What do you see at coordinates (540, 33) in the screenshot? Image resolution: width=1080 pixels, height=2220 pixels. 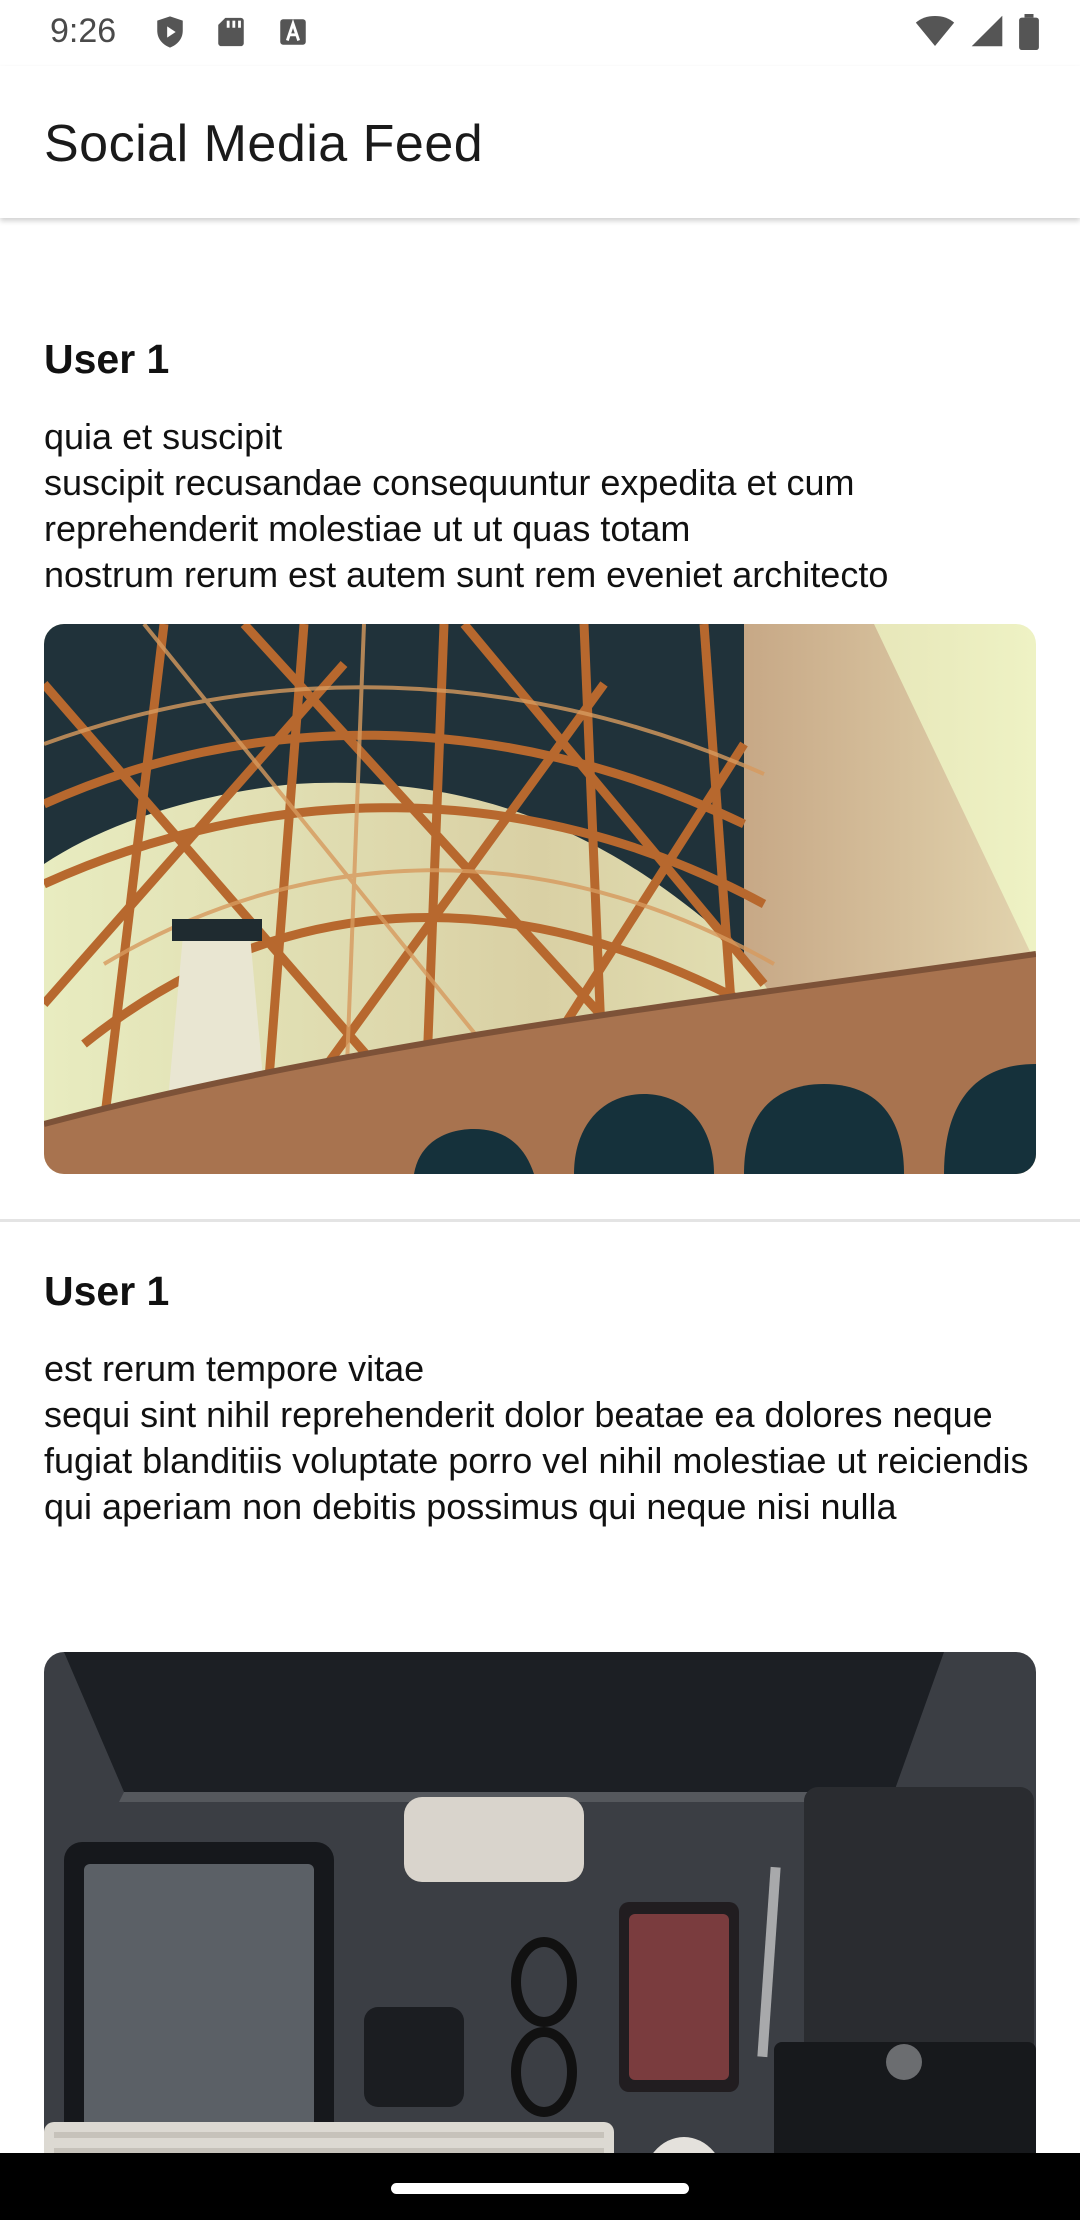 I see `status-bar: 9:26` at bounding box center [540, 33].